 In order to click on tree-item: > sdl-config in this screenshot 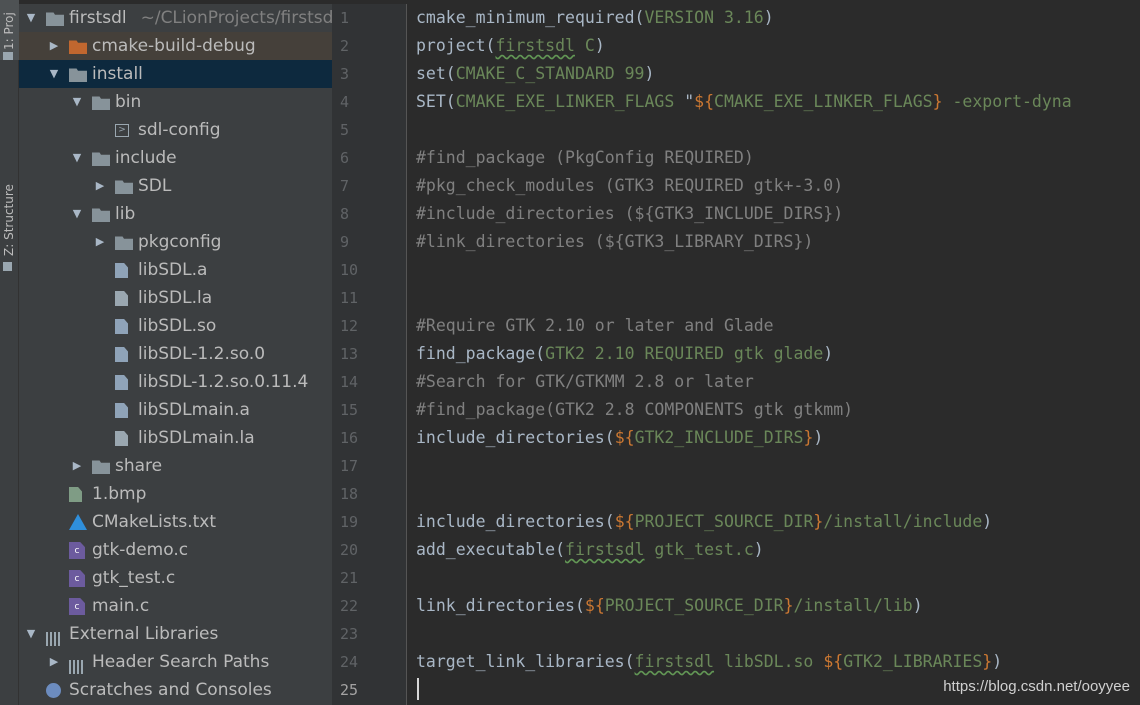, I will do `click(175, 130)`.